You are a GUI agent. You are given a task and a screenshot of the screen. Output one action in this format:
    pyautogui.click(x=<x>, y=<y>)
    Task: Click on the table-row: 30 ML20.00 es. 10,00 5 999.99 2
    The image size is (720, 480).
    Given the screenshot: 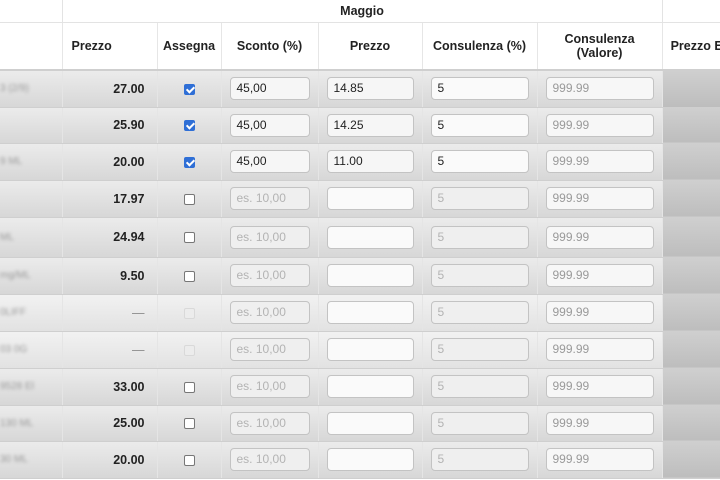 What is the action you would take?
    pyautogui.click(x=360, y=460)
    